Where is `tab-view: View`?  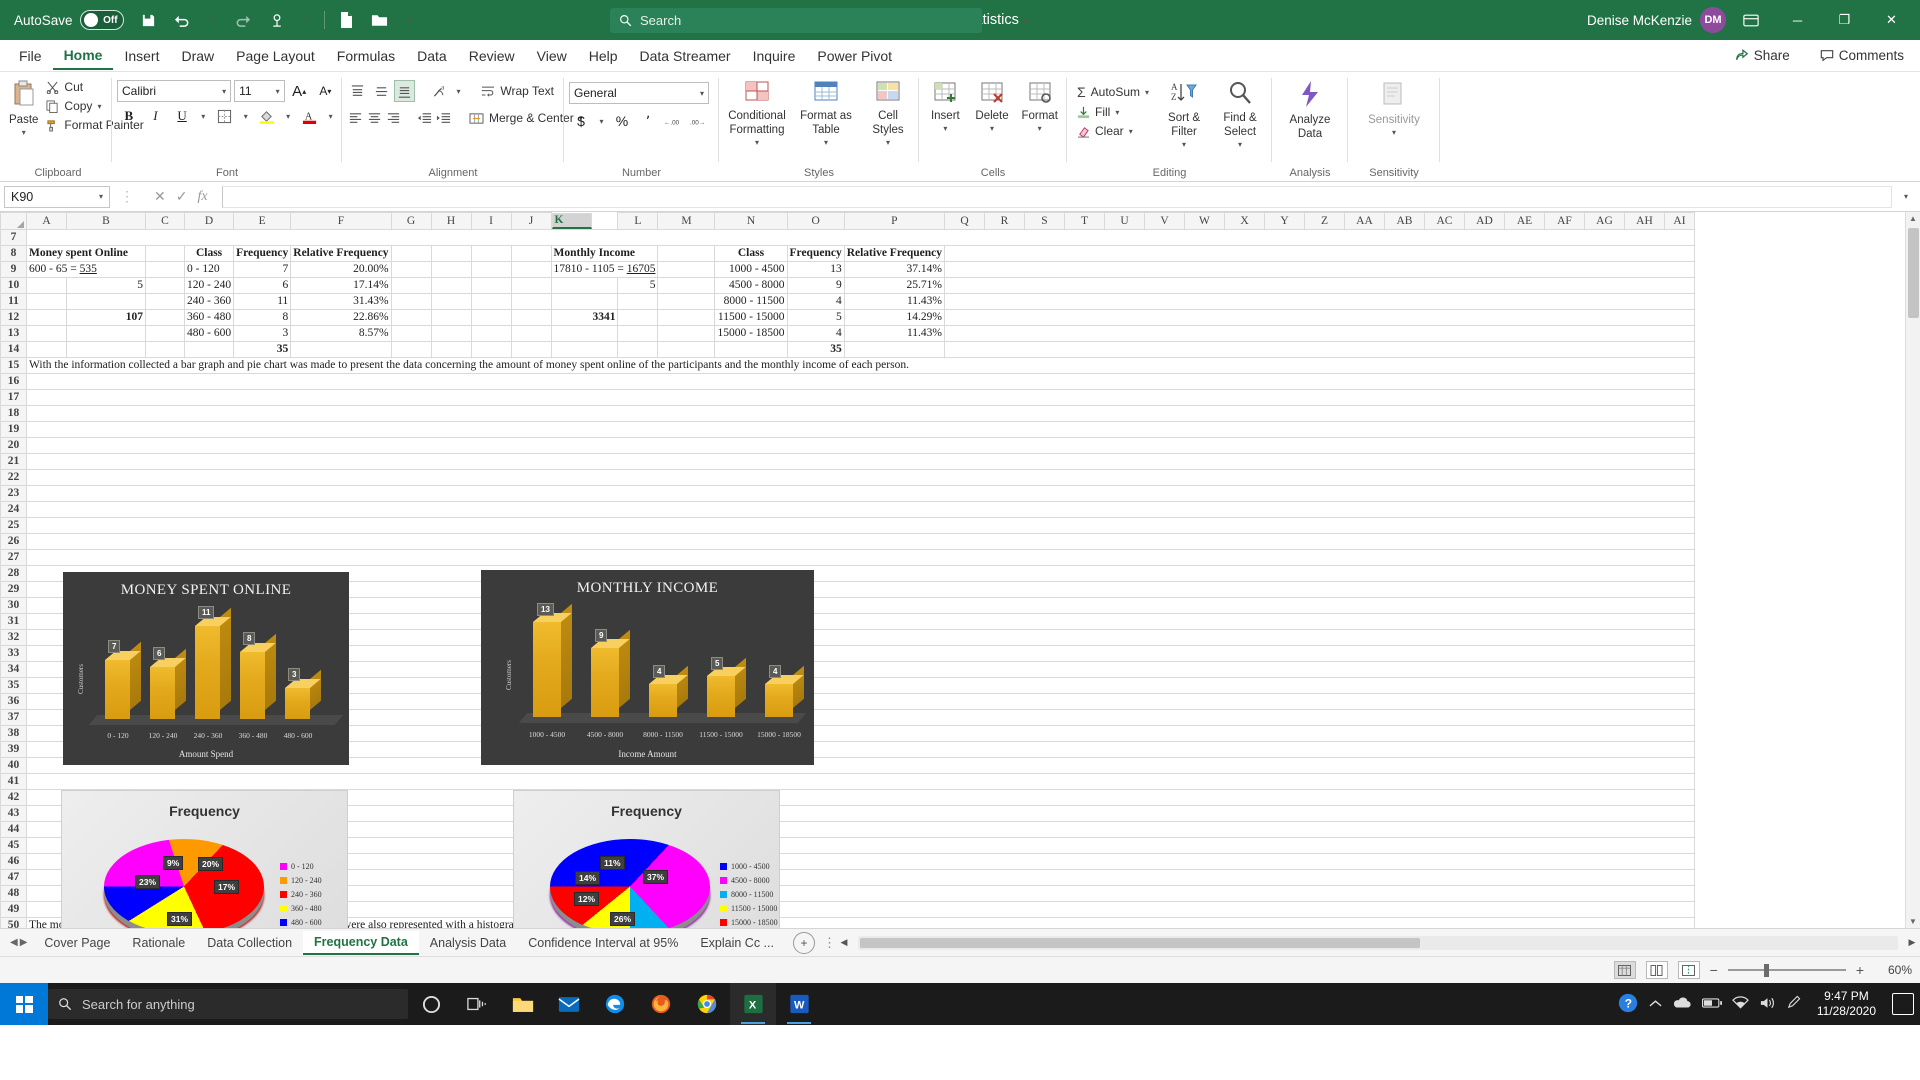
tab-view: View is located at coordinates (552, 56).